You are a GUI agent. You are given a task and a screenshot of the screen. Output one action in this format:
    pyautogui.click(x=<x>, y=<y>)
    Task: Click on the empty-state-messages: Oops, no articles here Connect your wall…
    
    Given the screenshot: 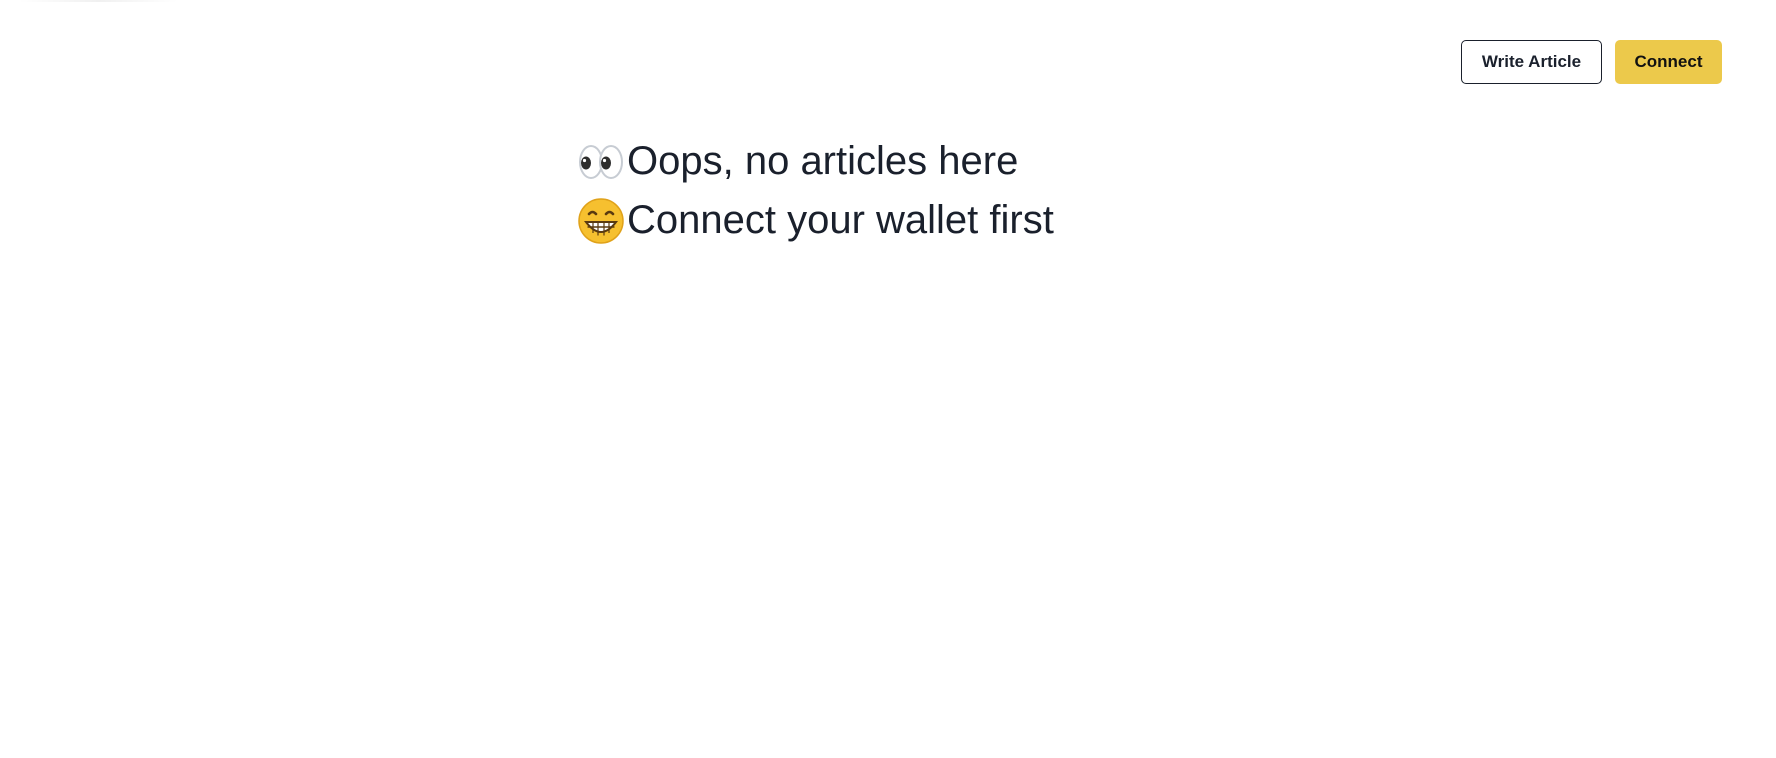 What is the action you would take?
    pyautogui.click(x=815, y=191)
    